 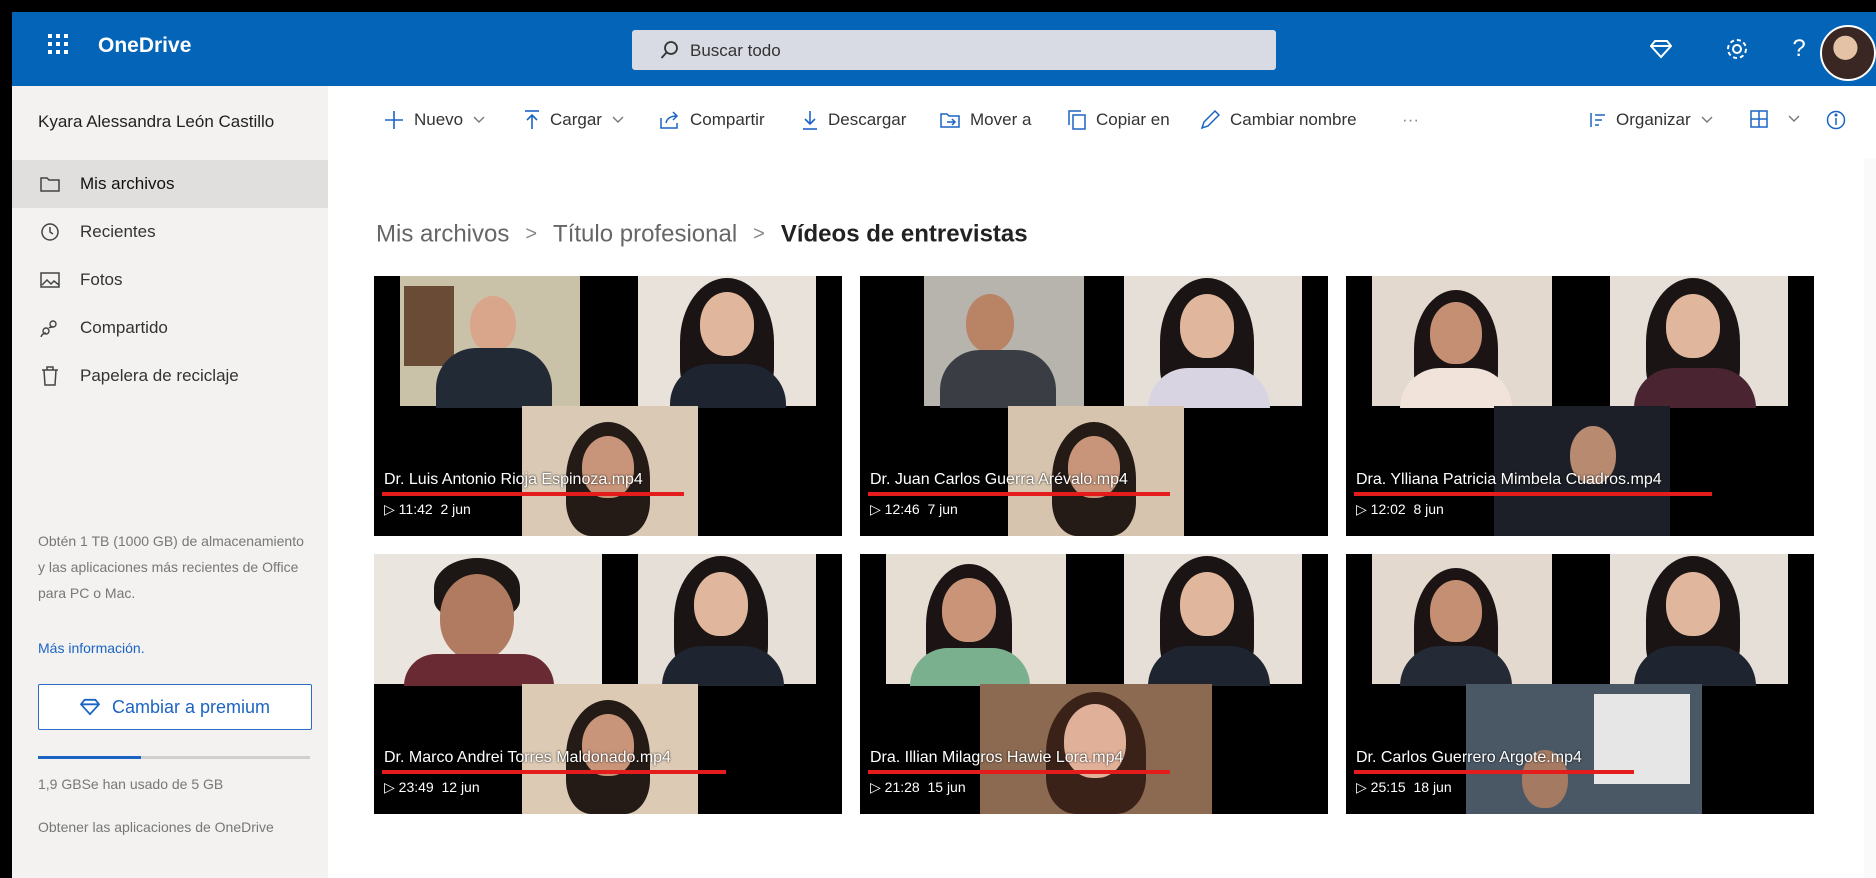 I want to click on sort-button: Organizar, so click(x=1655, y=120).